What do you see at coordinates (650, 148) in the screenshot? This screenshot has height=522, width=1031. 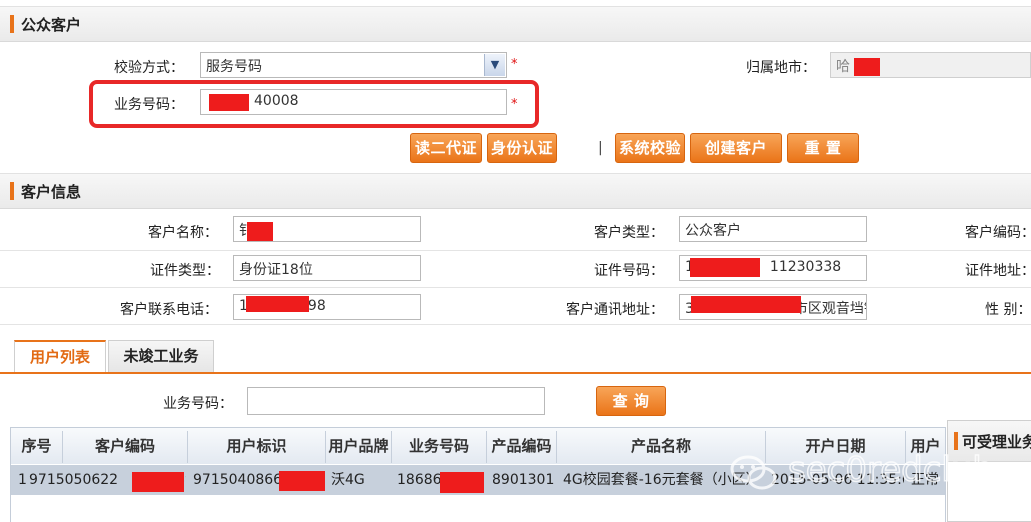 I see `system-verify-button: 系统校验` at bounding box center [650, 148].